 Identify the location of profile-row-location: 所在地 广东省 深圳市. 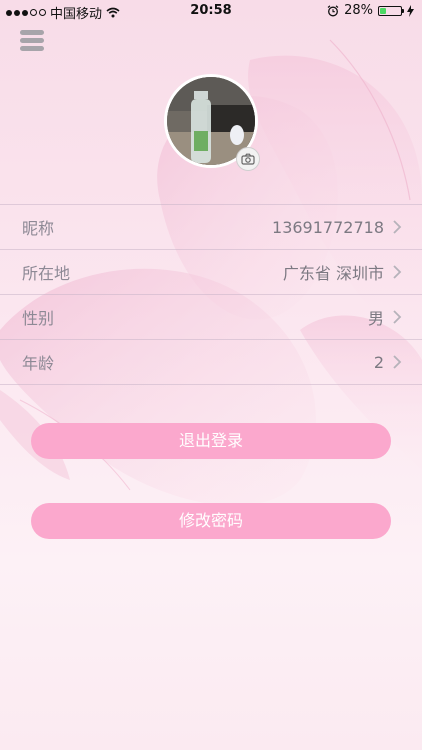
(211, 271).